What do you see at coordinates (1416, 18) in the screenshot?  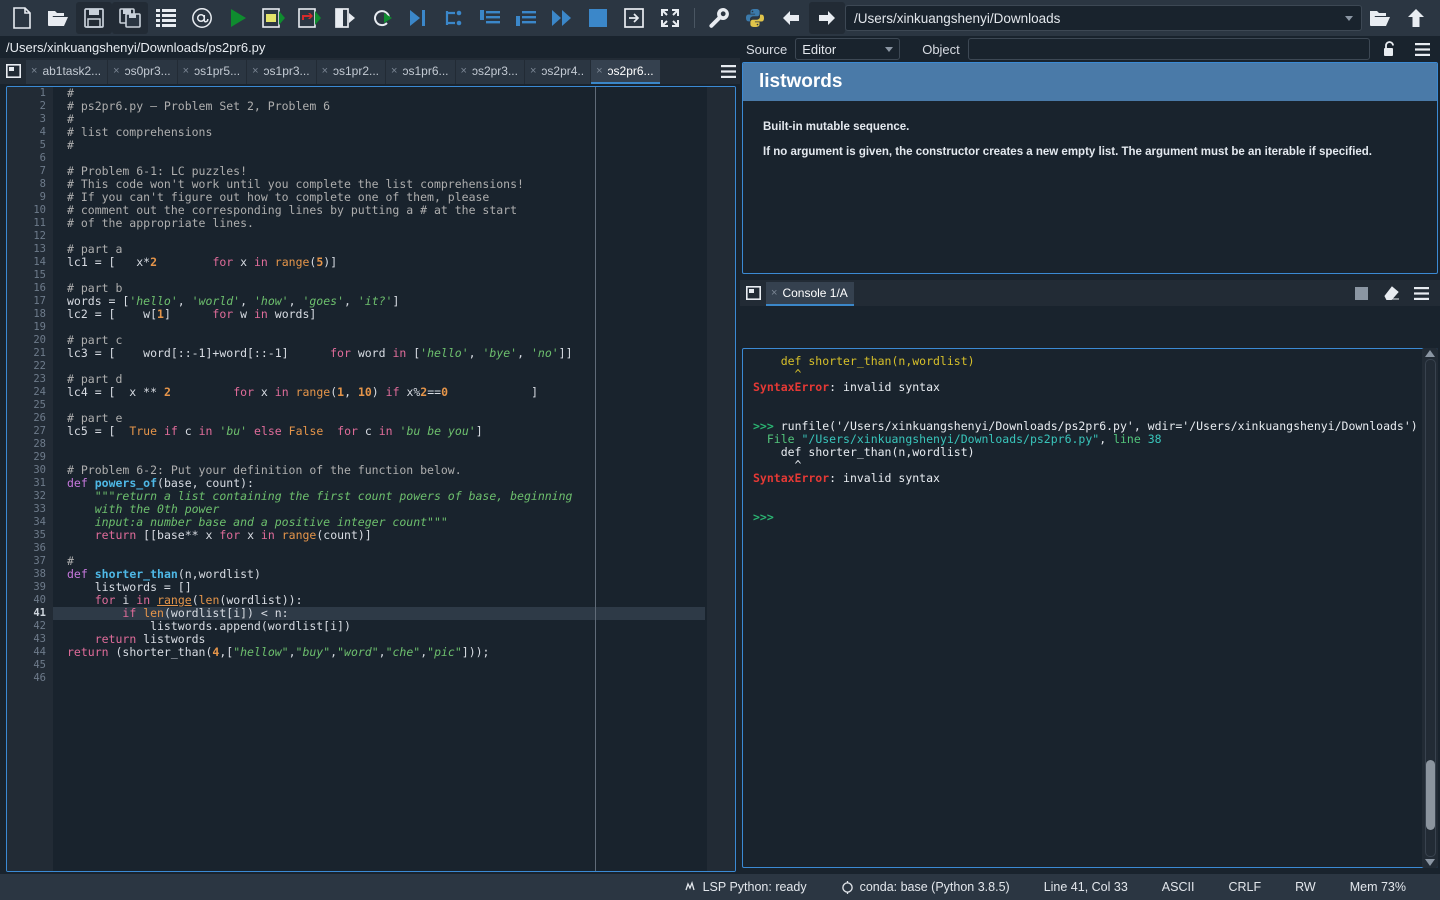 I see `parent-directory-icon` at bounding box center [1416, 18].